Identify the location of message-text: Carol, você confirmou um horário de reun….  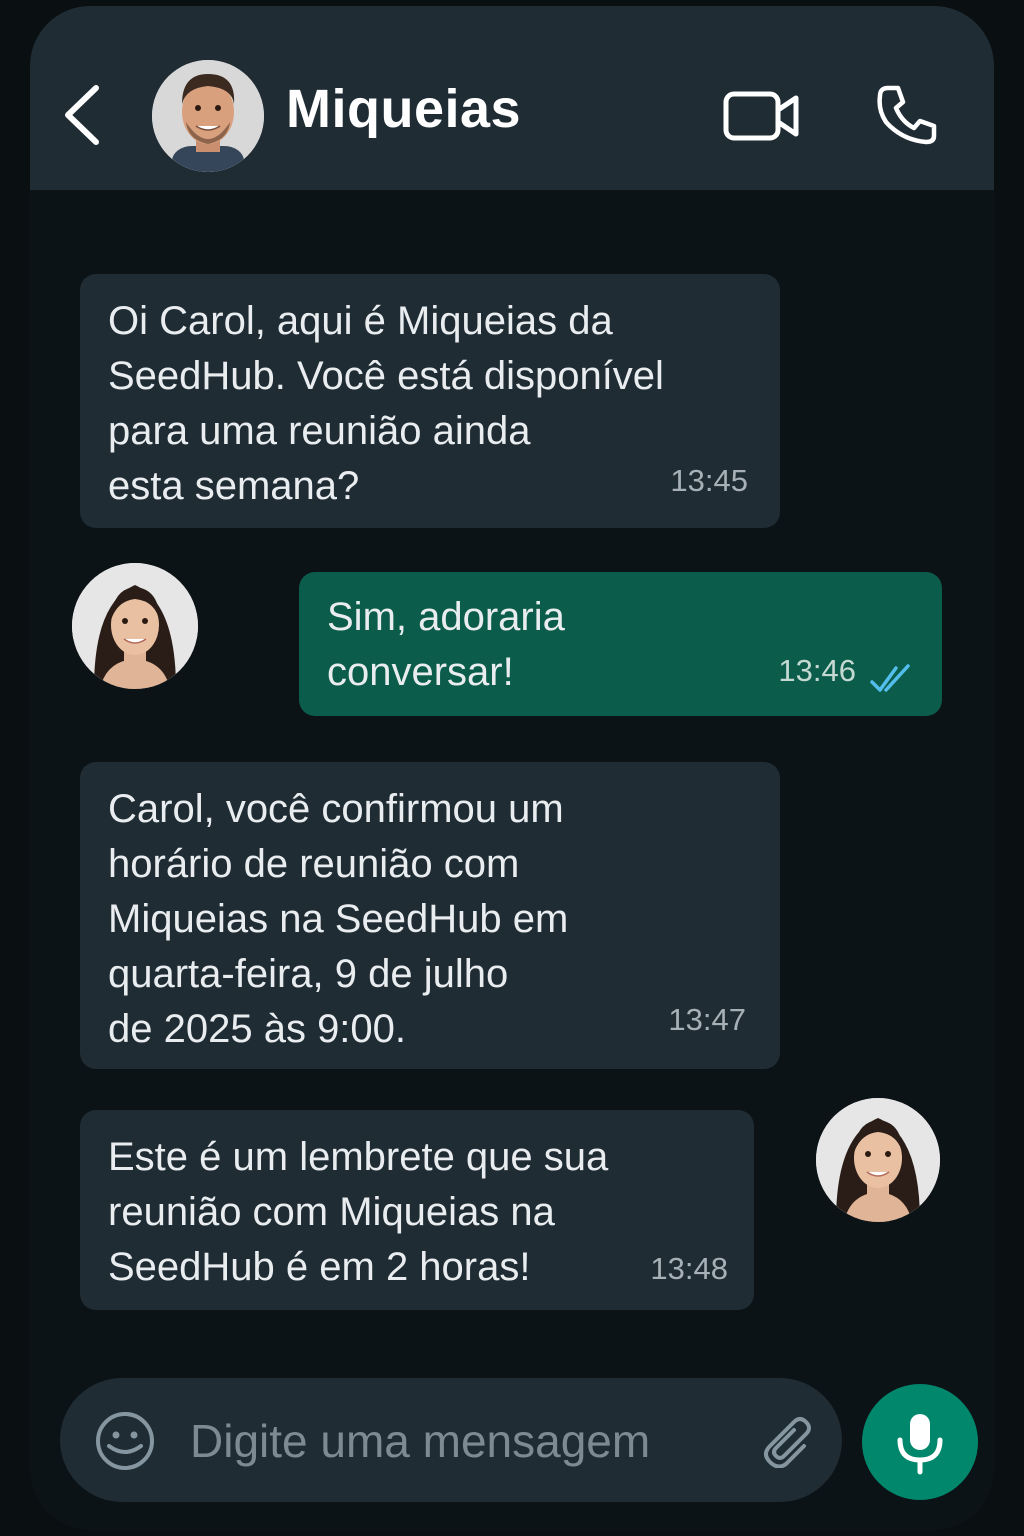
(338, 919).